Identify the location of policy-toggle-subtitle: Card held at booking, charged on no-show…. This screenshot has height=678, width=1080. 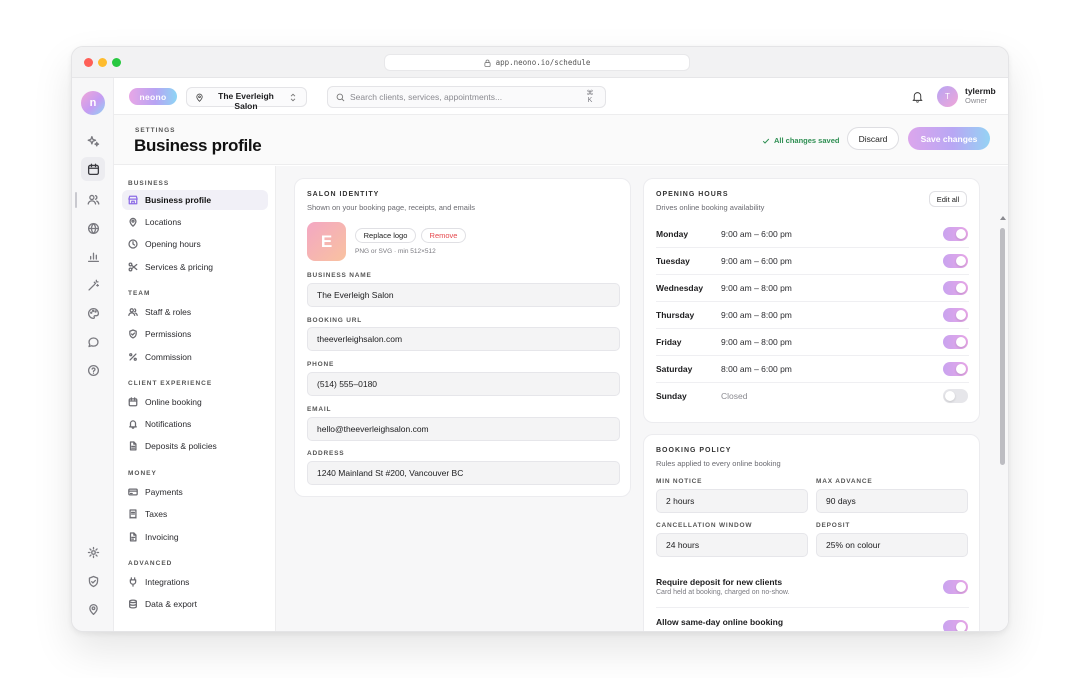
(723, 592).